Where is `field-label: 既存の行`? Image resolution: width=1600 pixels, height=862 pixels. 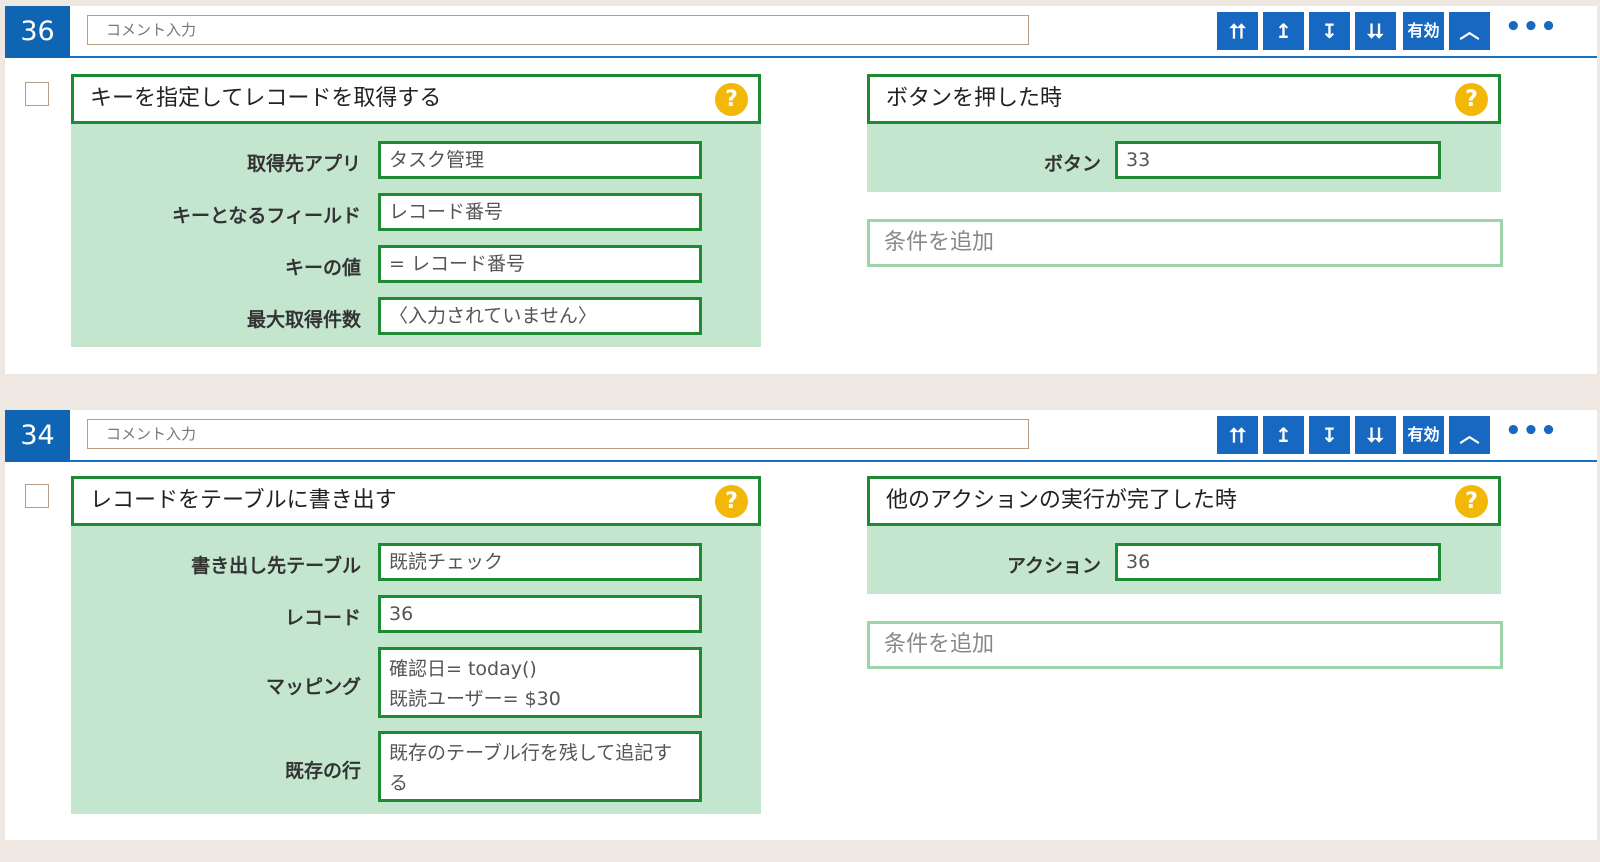
field-label: 既存の行 is located at coordinates (322, 771).